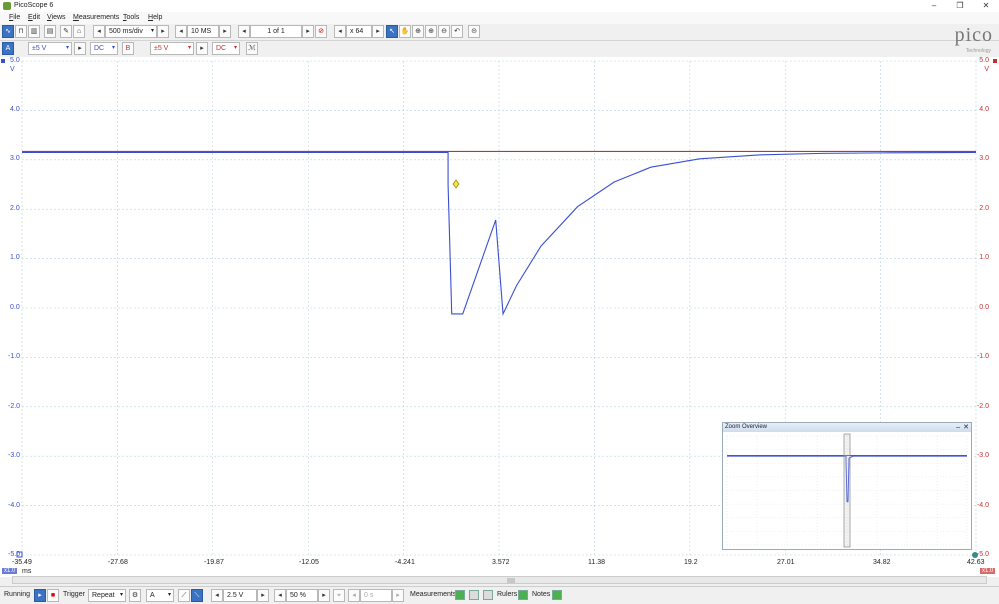 The width and height of the screenshot is (999, 604). What do you see at coordinates (541, 594) in the screenshot?
I see `notes-label: Notes` at bounding box center [541, 594].